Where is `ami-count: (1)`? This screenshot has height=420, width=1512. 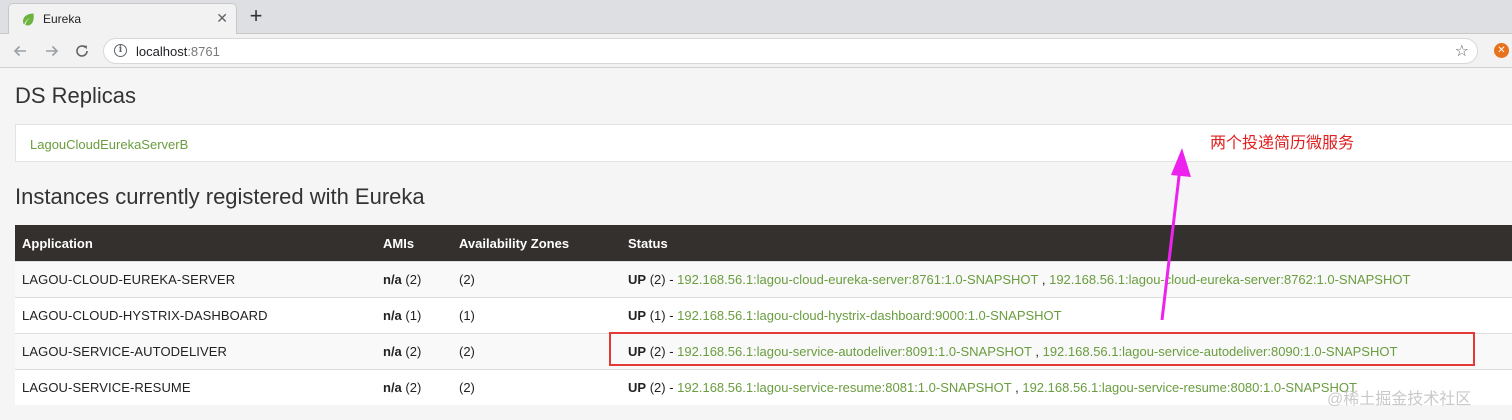 ami-count: (1) is located at coordinates (413, 315).